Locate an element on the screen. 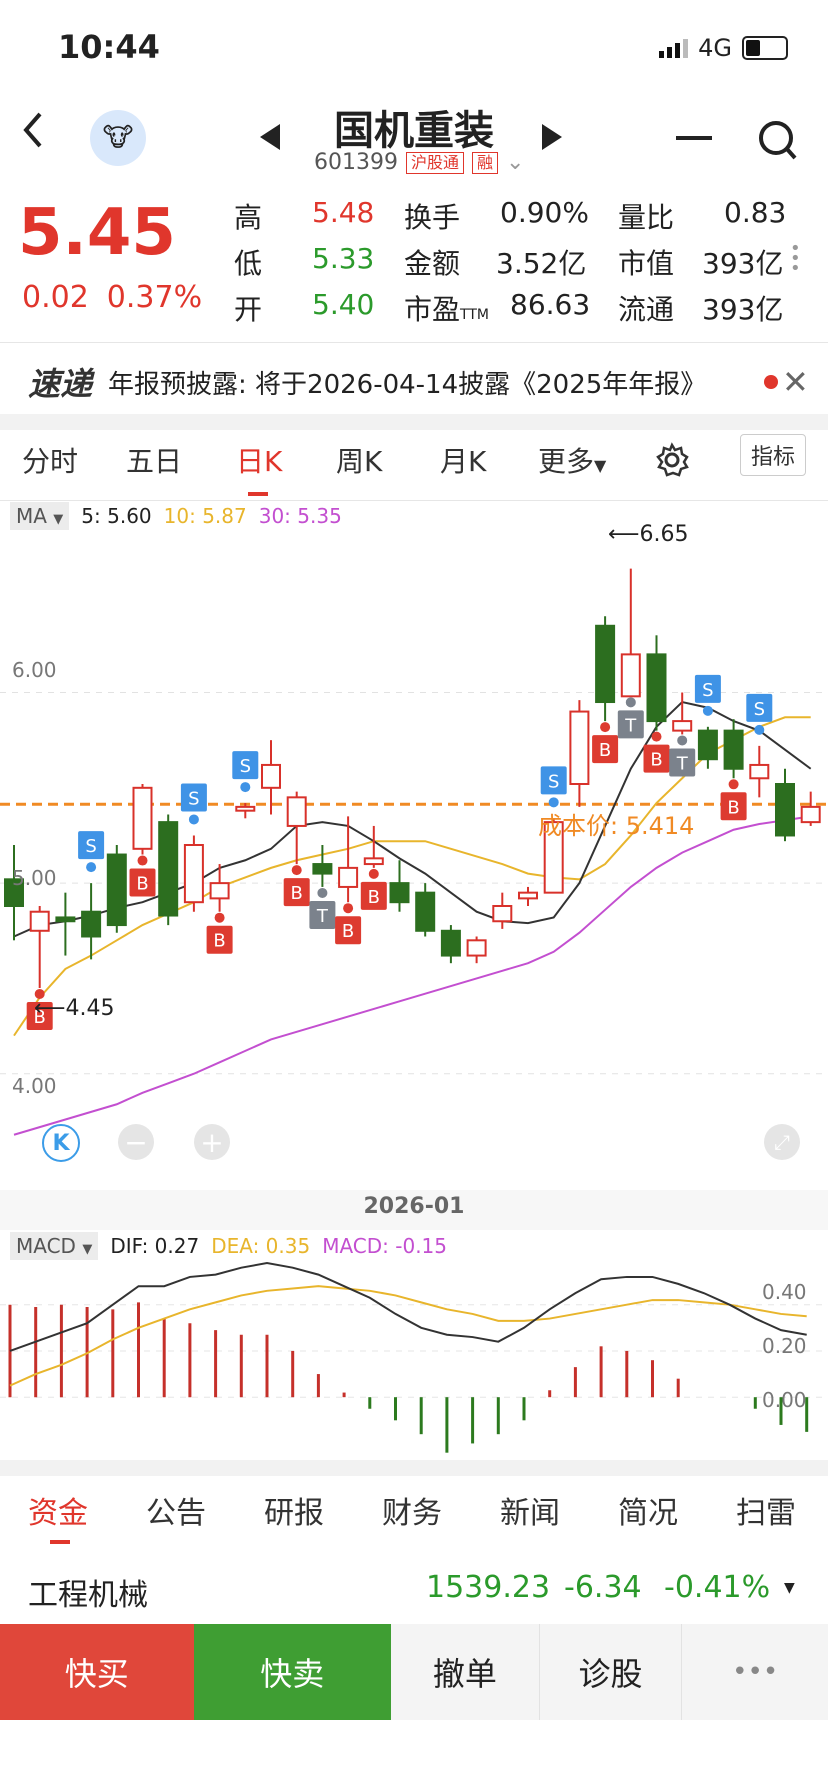  sector-value: 1539.23 is located at coordinates (488, 1587).